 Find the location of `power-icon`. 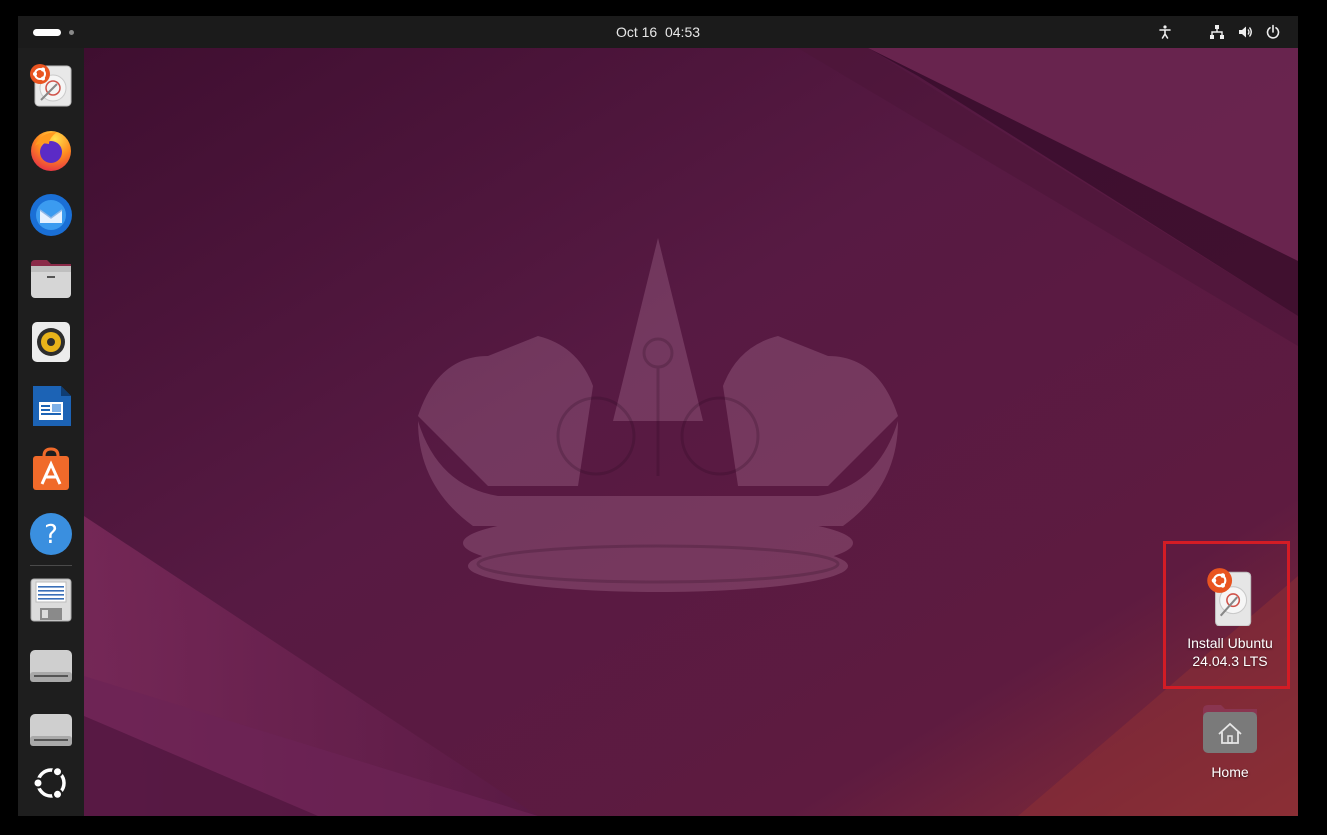

power-icon is located at coordinates (1273, 32).